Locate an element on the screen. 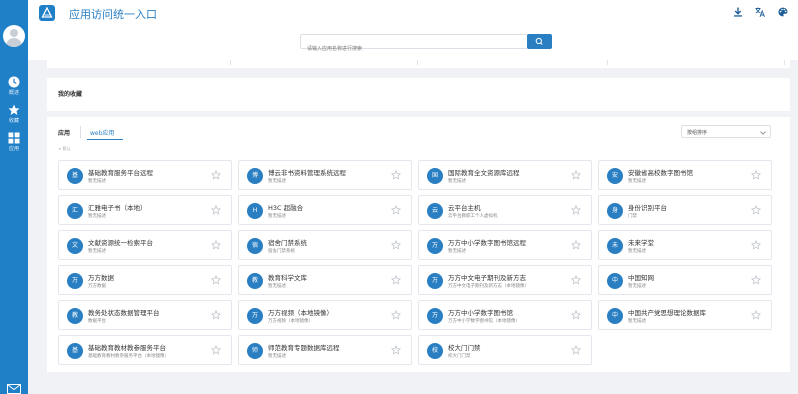 The image size is (798, 394). app-card: 教教务处状态数据管理平台 数据平台 is located at coordinates (145, 315).